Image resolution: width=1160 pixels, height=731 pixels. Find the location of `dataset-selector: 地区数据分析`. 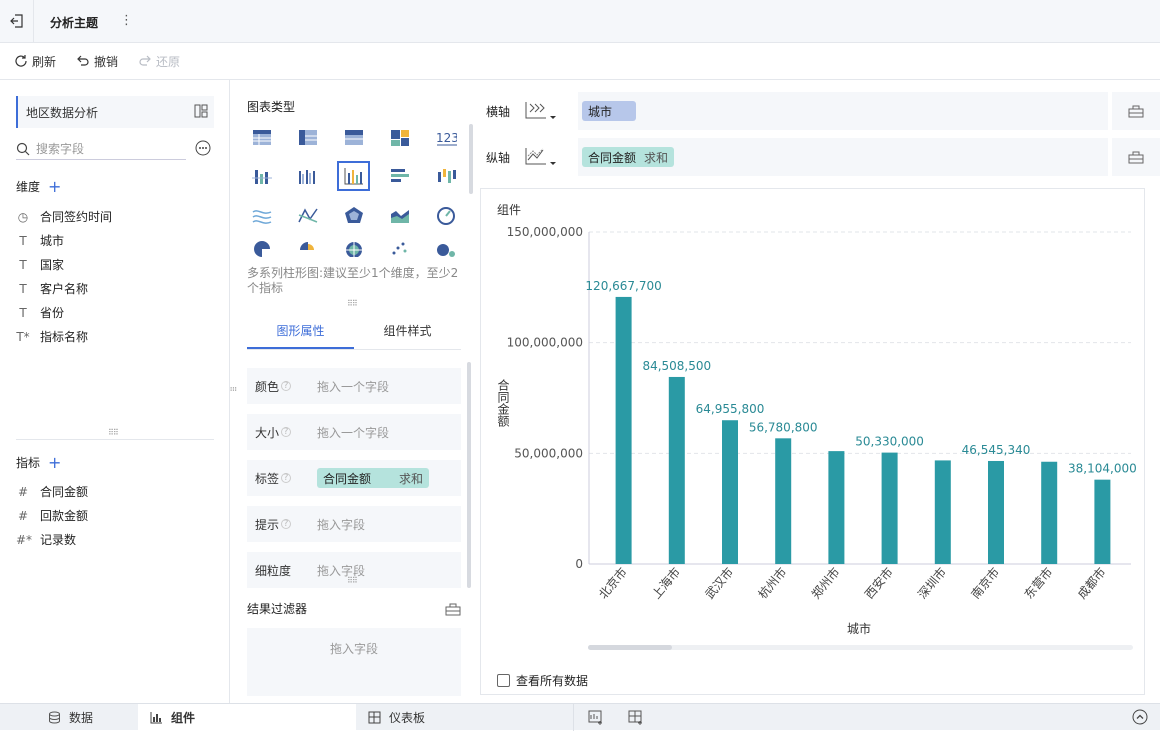

dataset-selector: 地区数据分析 is located at coordinates (115, 112).